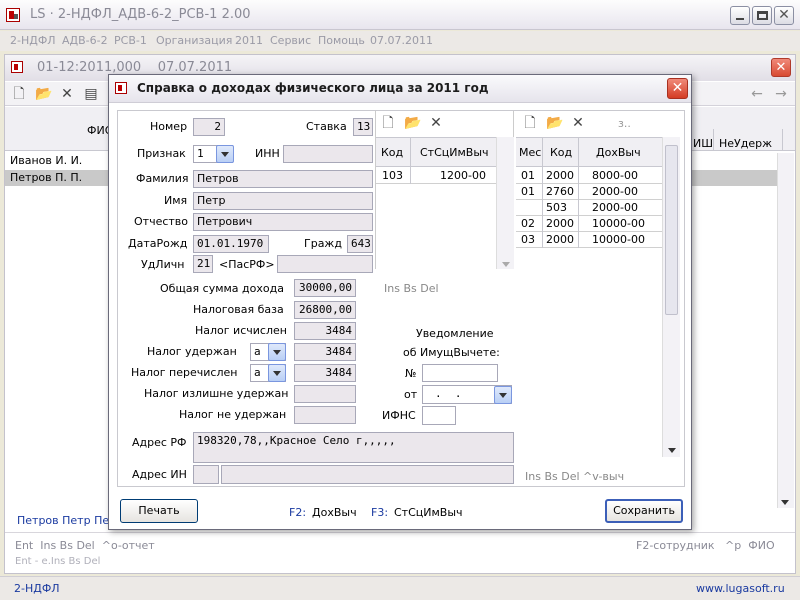 The height and width of the screenshot is (600, 800). Describe the element at coordinates (325, 310) in the screenshot. I see `field-nalbaza: 26800,00` at that location.